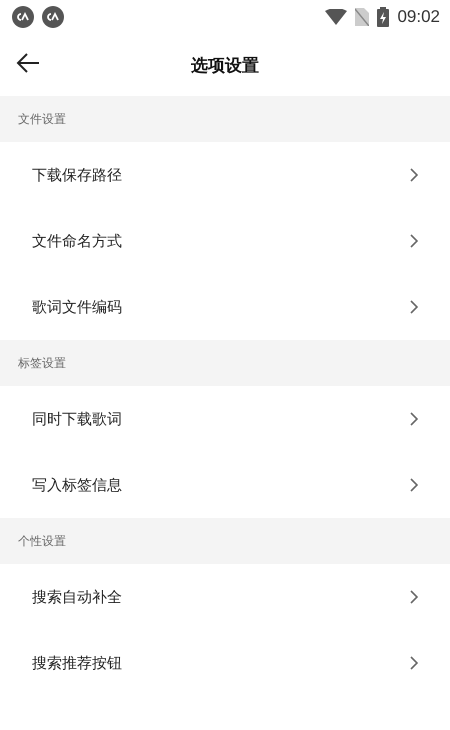 The width and height of the screenshot is (450, 730). Describe the element at coordinates (383, 17) in the screenshot. I see `battery-charging-icon` at that location.